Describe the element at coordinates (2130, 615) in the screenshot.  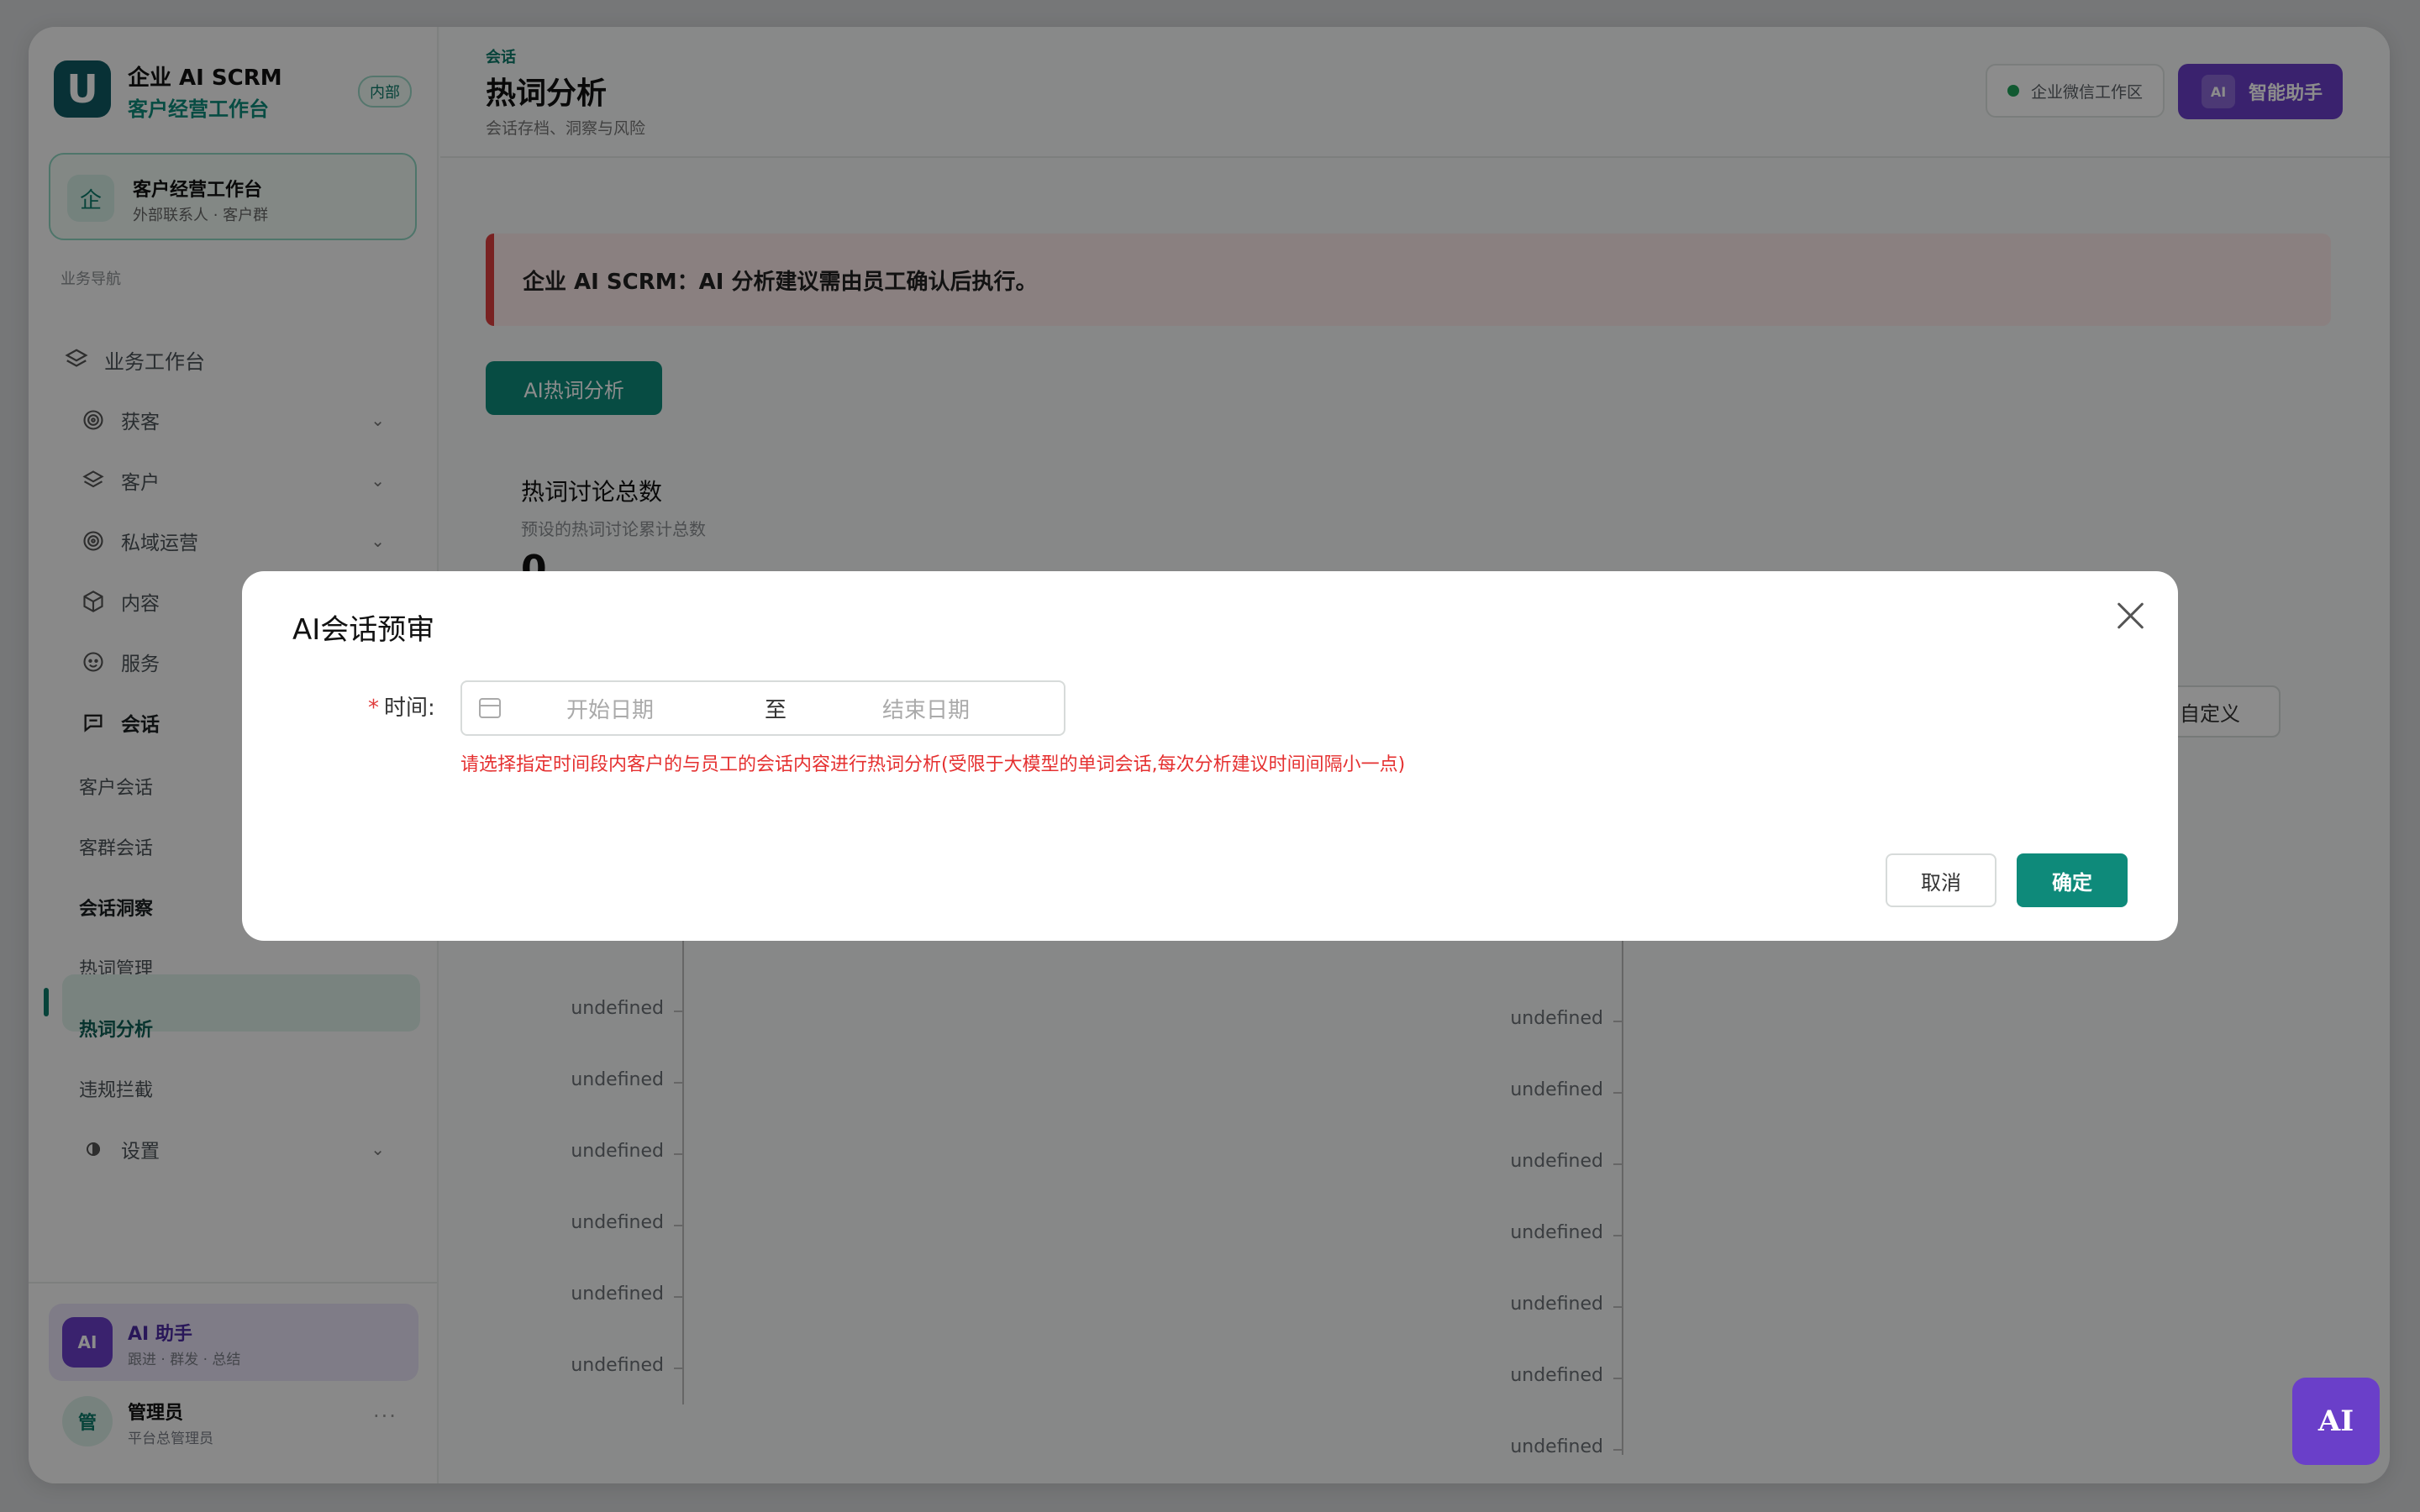
I see `close-icon` at that location.